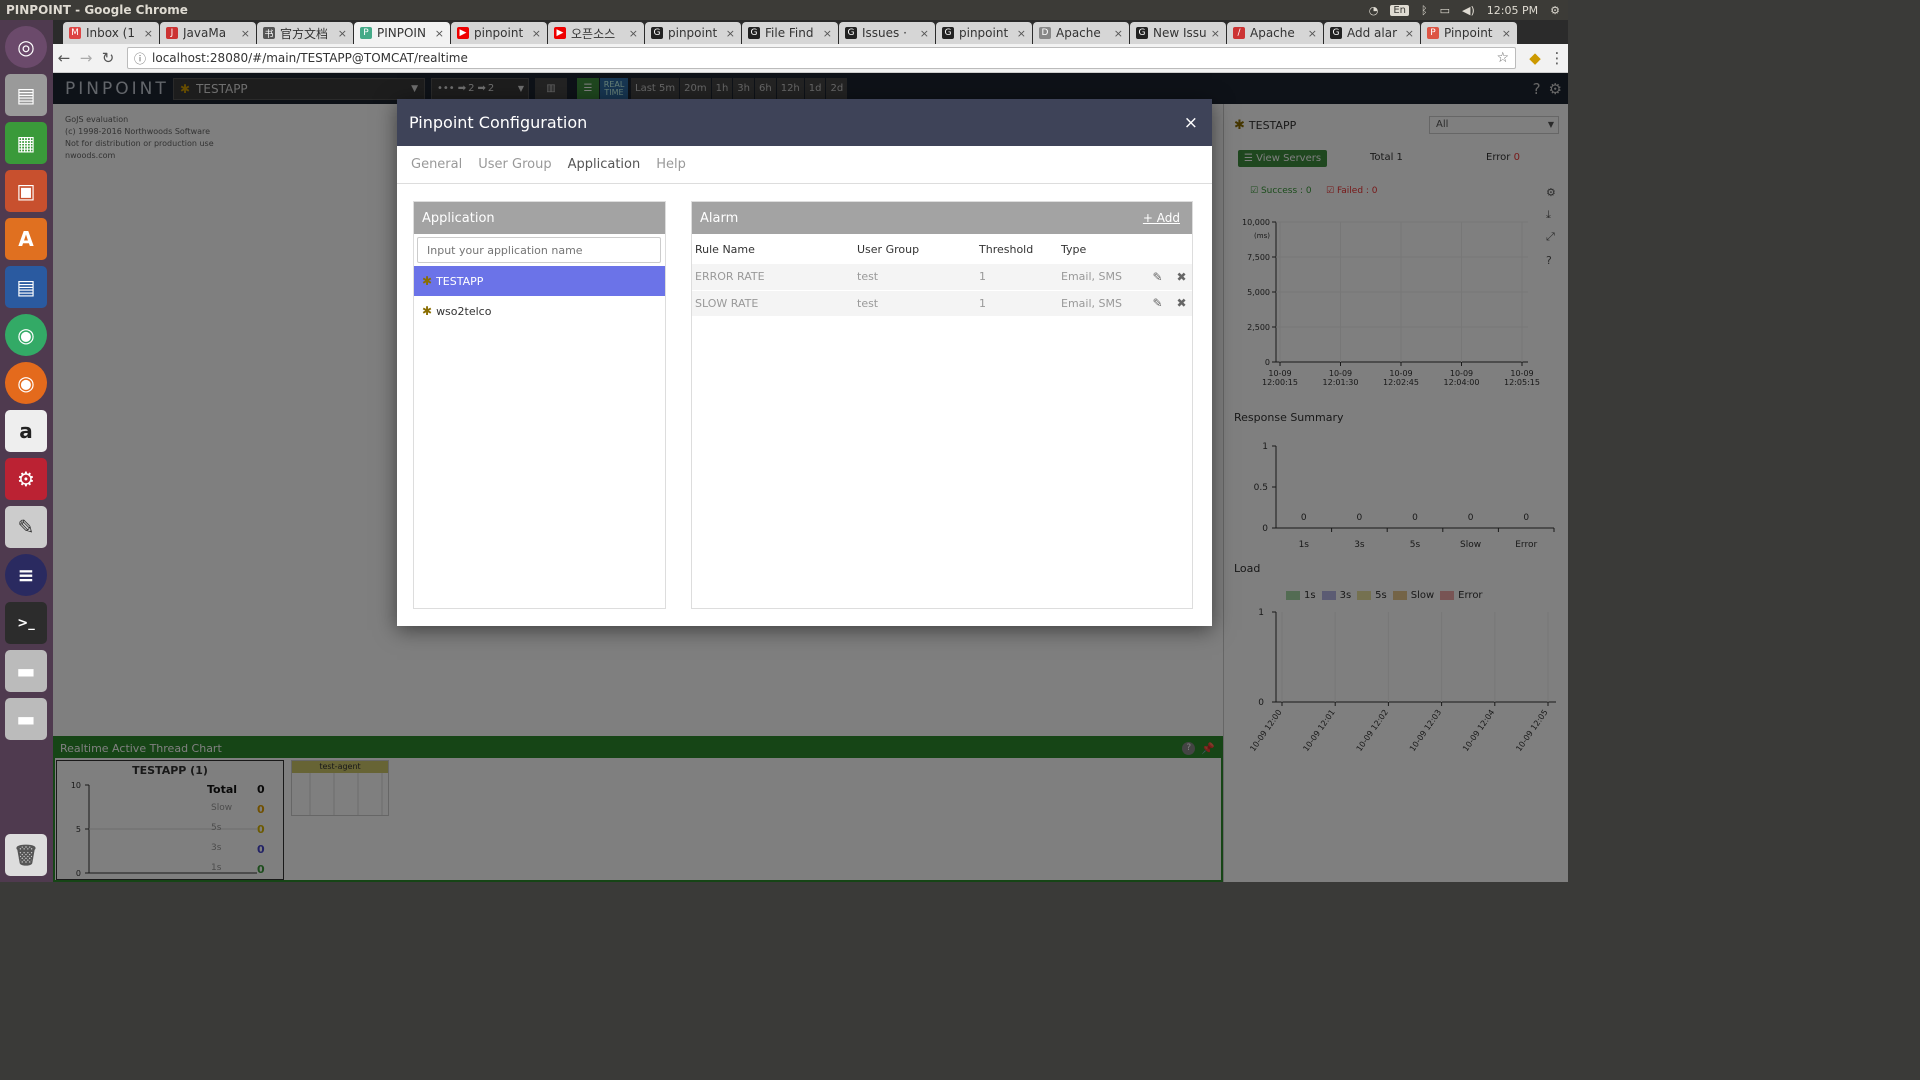 The image size is (1920, 1080). Describe the element at coordinates (1555, 10) in the screenshot. I see `settings-gear-icon: ⚙` at that location.